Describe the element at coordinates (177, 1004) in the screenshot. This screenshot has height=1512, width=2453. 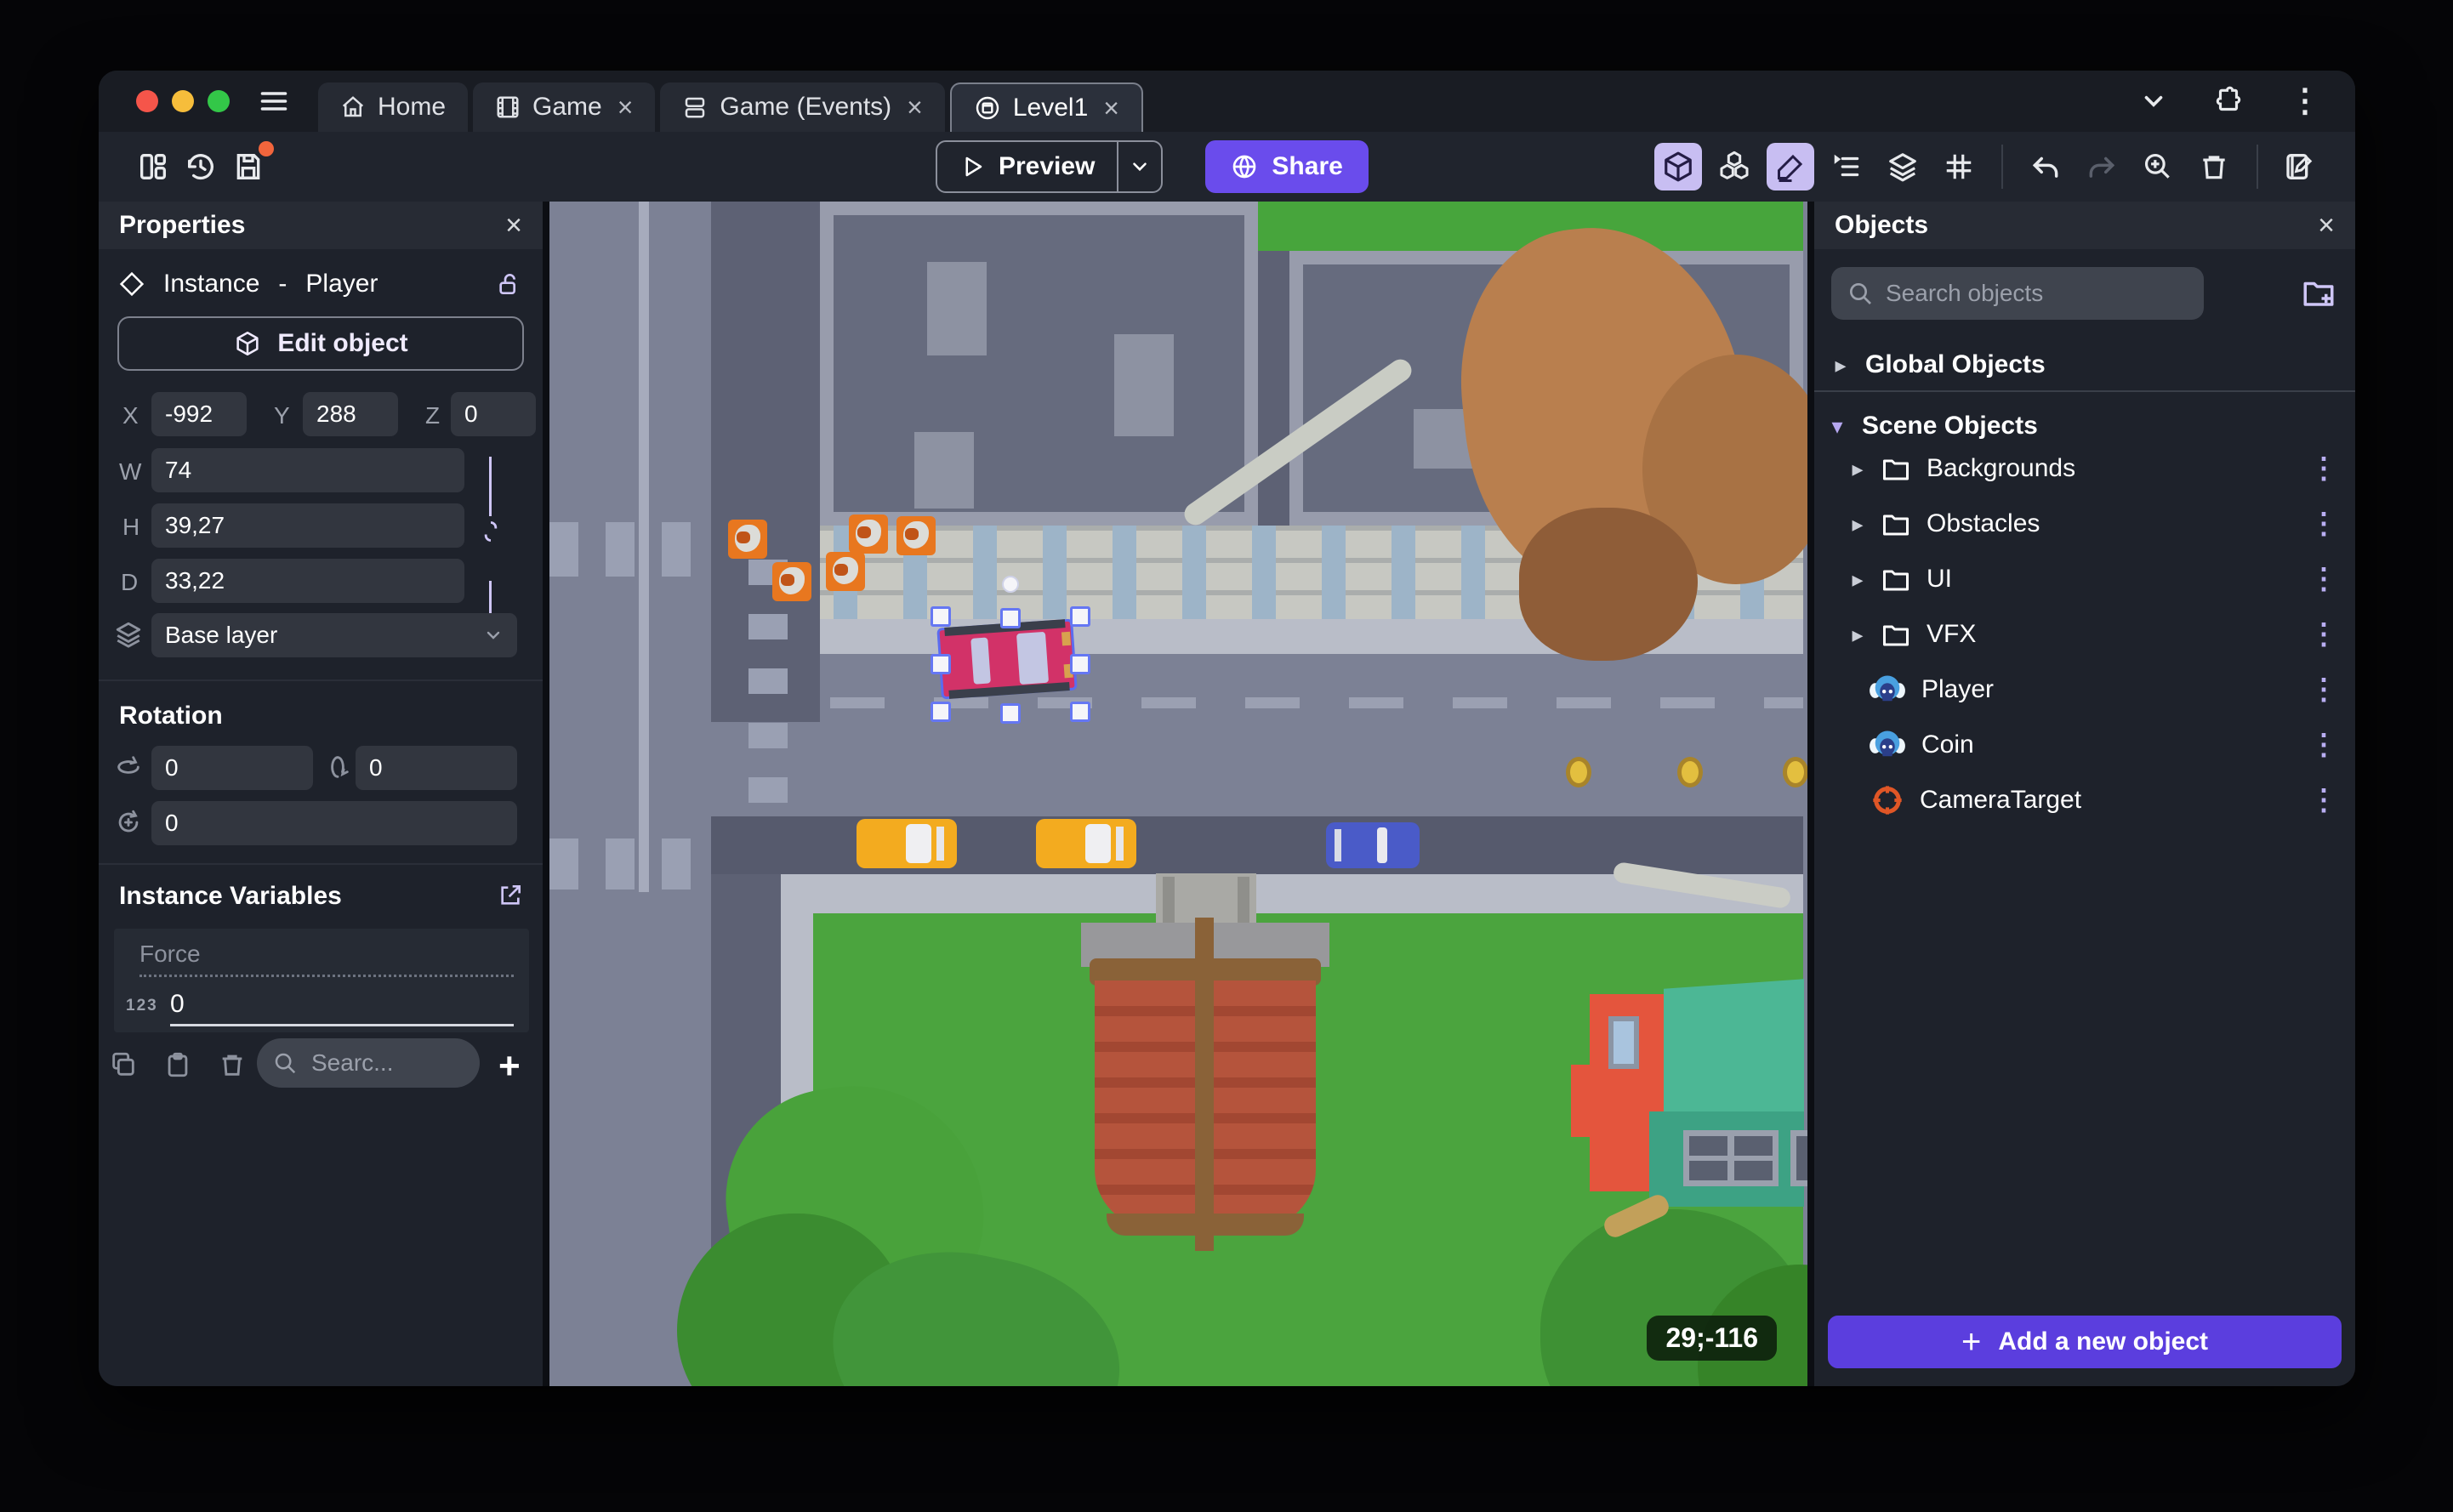
I see `variable-value: 0` at that location.